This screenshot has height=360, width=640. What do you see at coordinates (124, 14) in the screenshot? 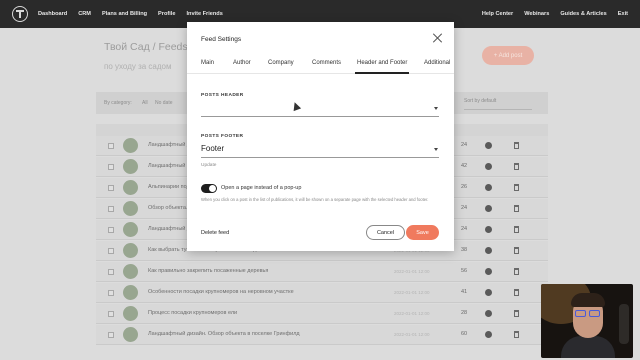
I see `nav-plans-billing: Plans and Billing` at bounding box center [124, 14].